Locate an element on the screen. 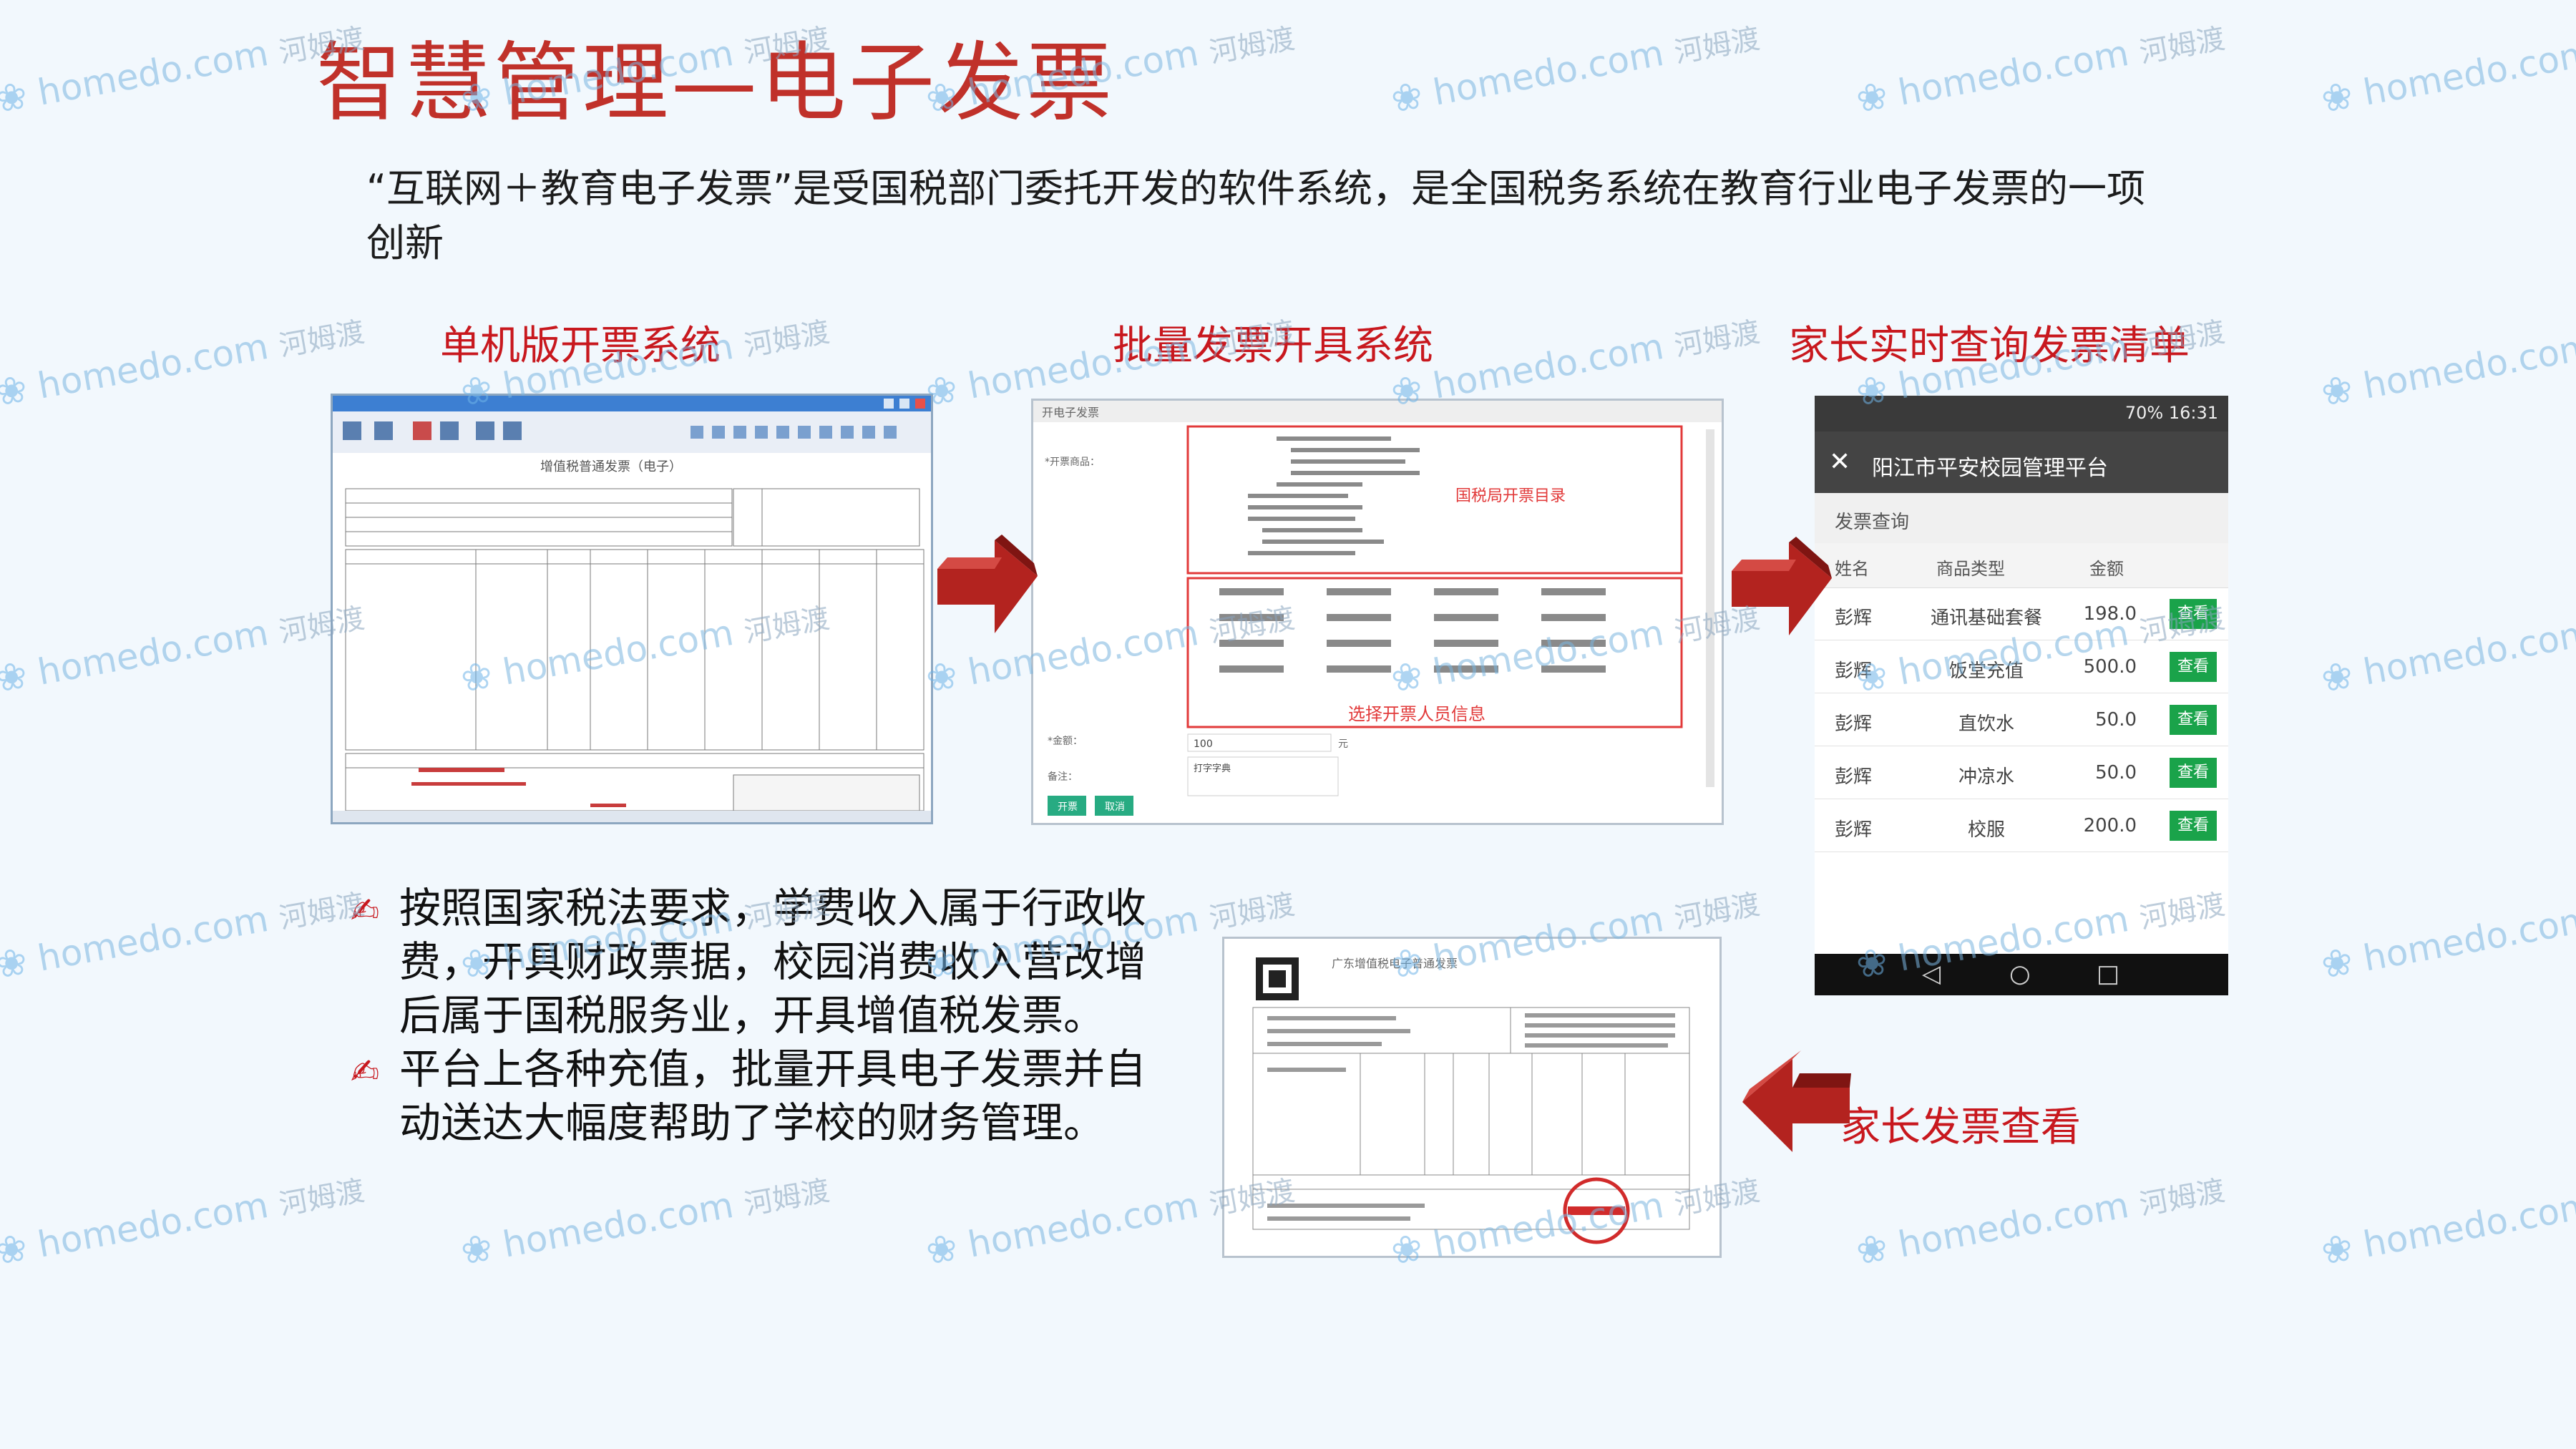  phone-app-title: 阳江市平安校园管理平台 is located at coordinates (1990, 468).